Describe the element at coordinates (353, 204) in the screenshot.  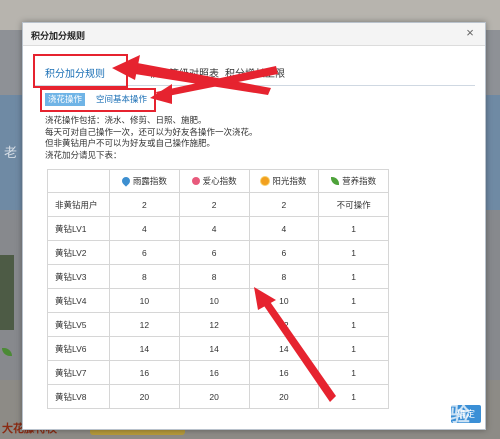
I see `table-cell: 不可操作` at that location.